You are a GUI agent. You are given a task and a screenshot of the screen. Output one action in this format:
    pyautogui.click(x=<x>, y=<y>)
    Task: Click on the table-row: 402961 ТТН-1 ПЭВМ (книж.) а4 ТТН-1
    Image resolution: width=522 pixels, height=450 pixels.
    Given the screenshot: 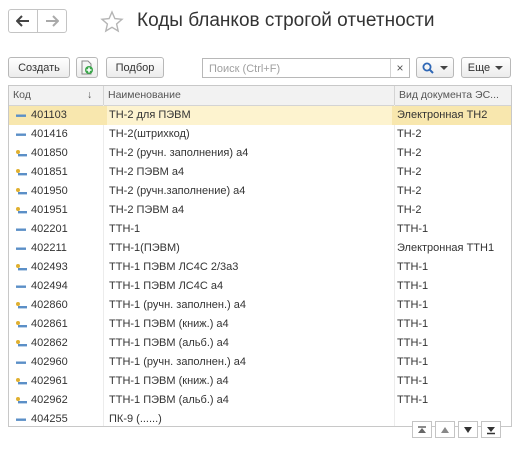 What is the action you would take?
    pyautogui.click(x=260, y=381)
    